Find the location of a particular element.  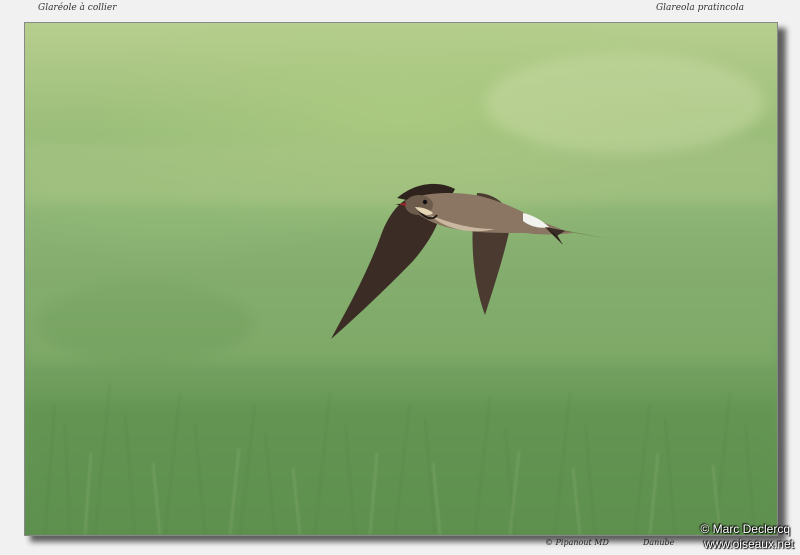

latin-name-caption: Glareola pratincola is located at coordinates (699, 8).